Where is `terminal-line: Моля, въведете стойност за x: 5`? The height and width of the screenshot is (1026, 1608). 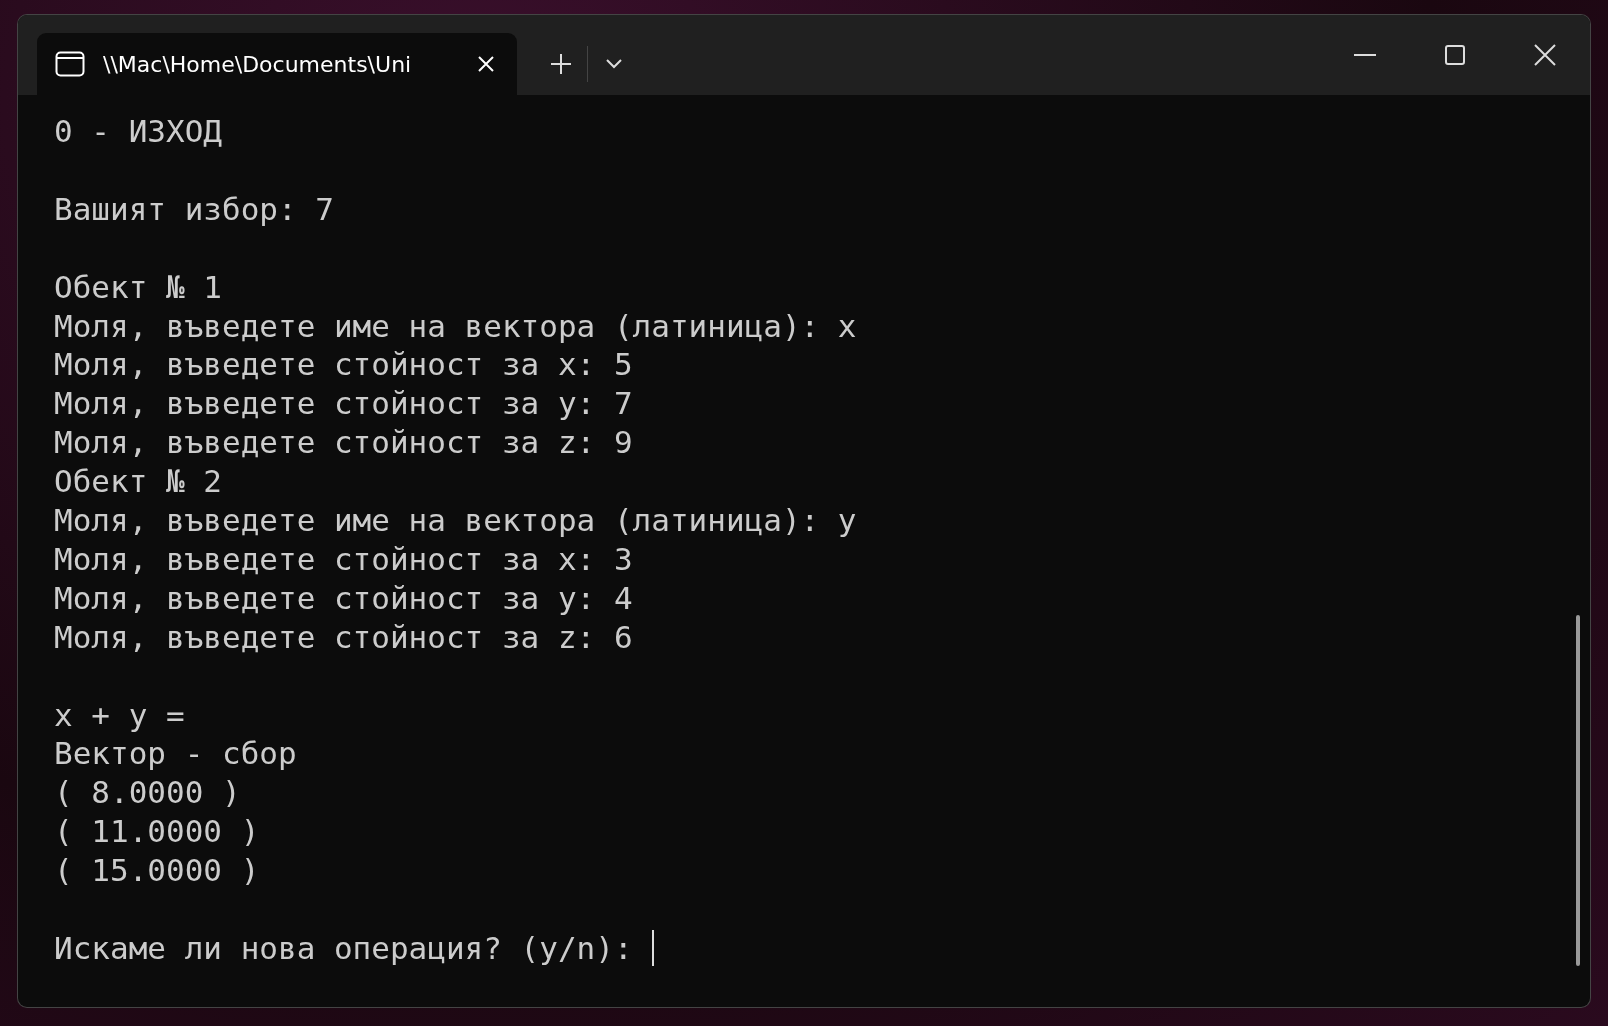 terminal-line: Моля, въведете стойност за x: 5 is located at coordinates (343, 365).